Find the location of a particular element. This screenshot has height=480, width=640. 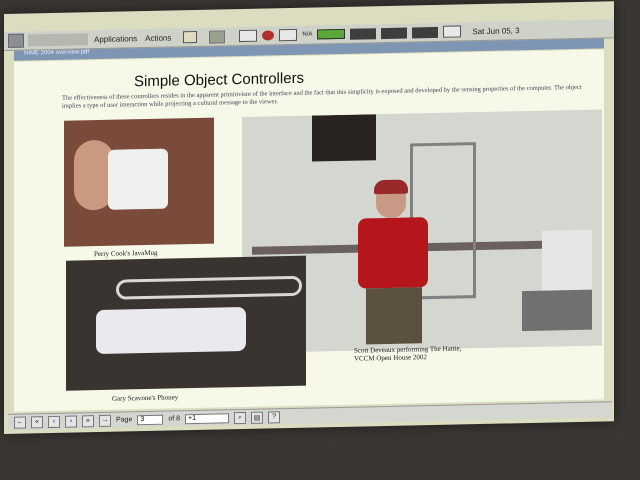

last-page-icon: » is located at coordinates (88, 420).